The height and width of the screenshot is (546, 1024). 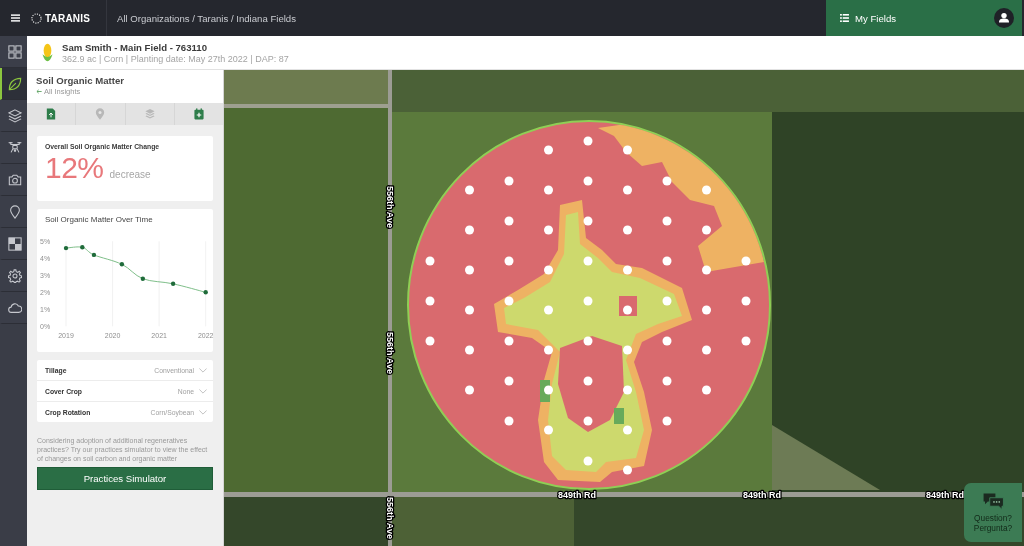 What do you see at coordinates (14, 179) in the screenshot?
I see `camera-icon` at bounding box center [14, 179].